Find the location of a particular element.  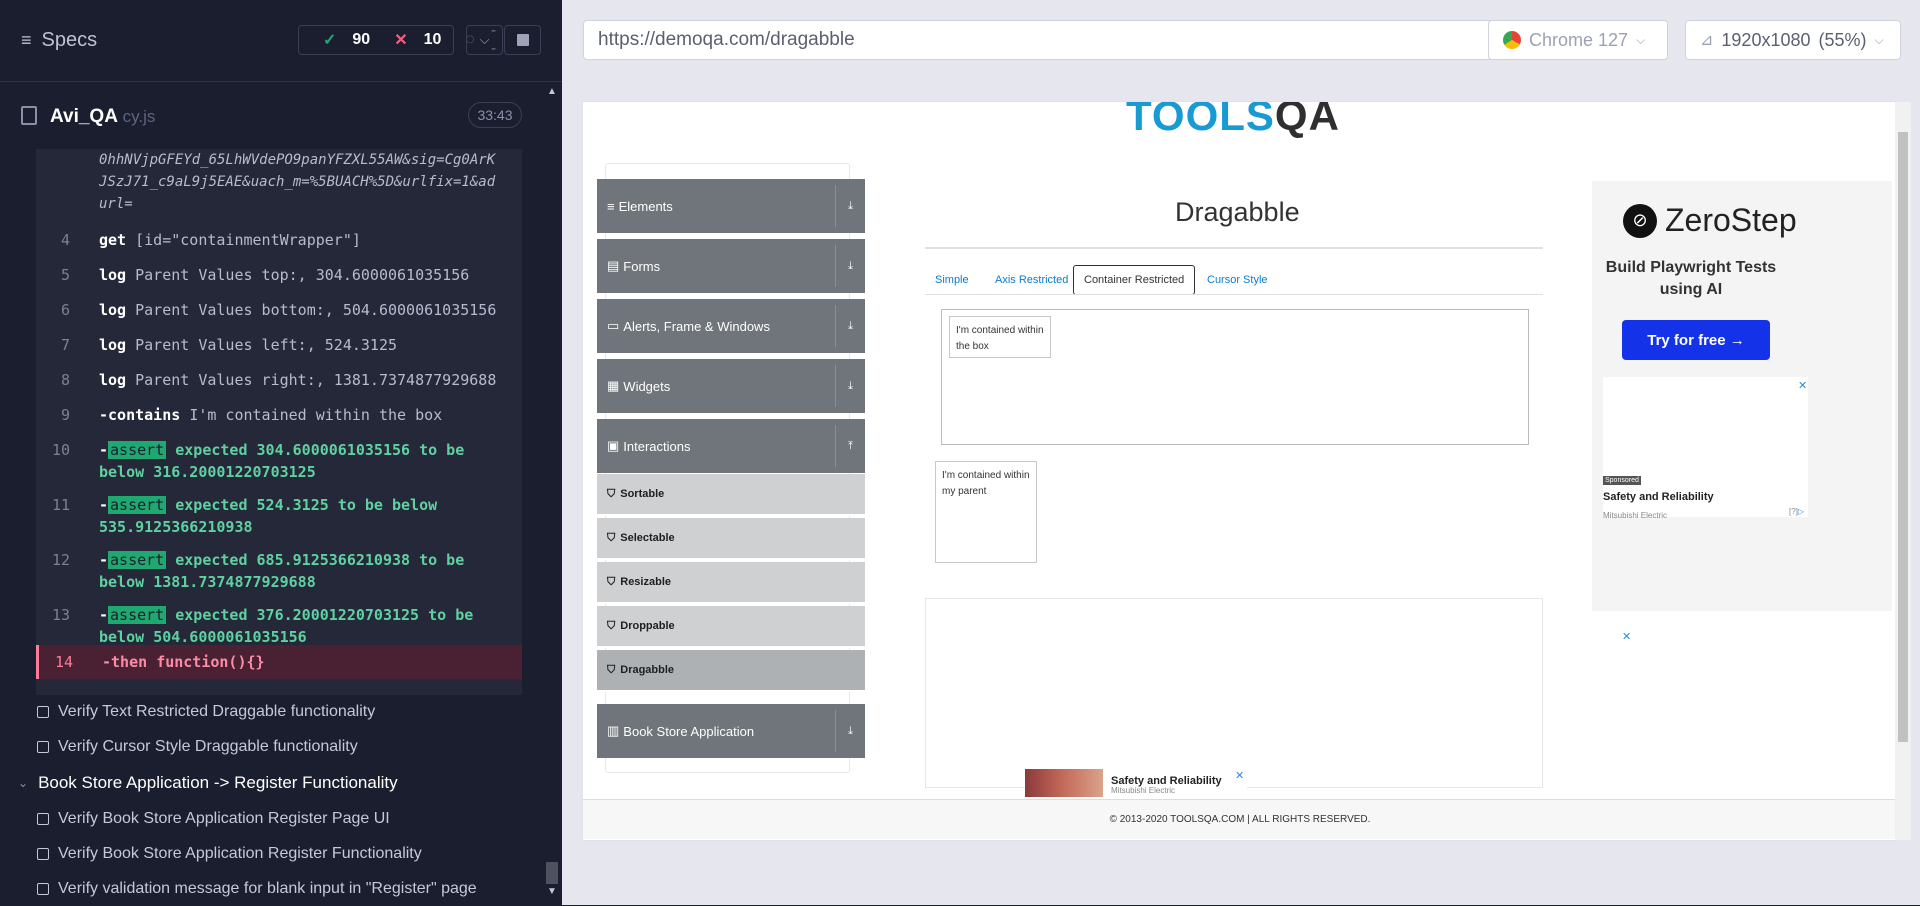

collapse-icon: ⤒ is located at coordinates (850, 446).